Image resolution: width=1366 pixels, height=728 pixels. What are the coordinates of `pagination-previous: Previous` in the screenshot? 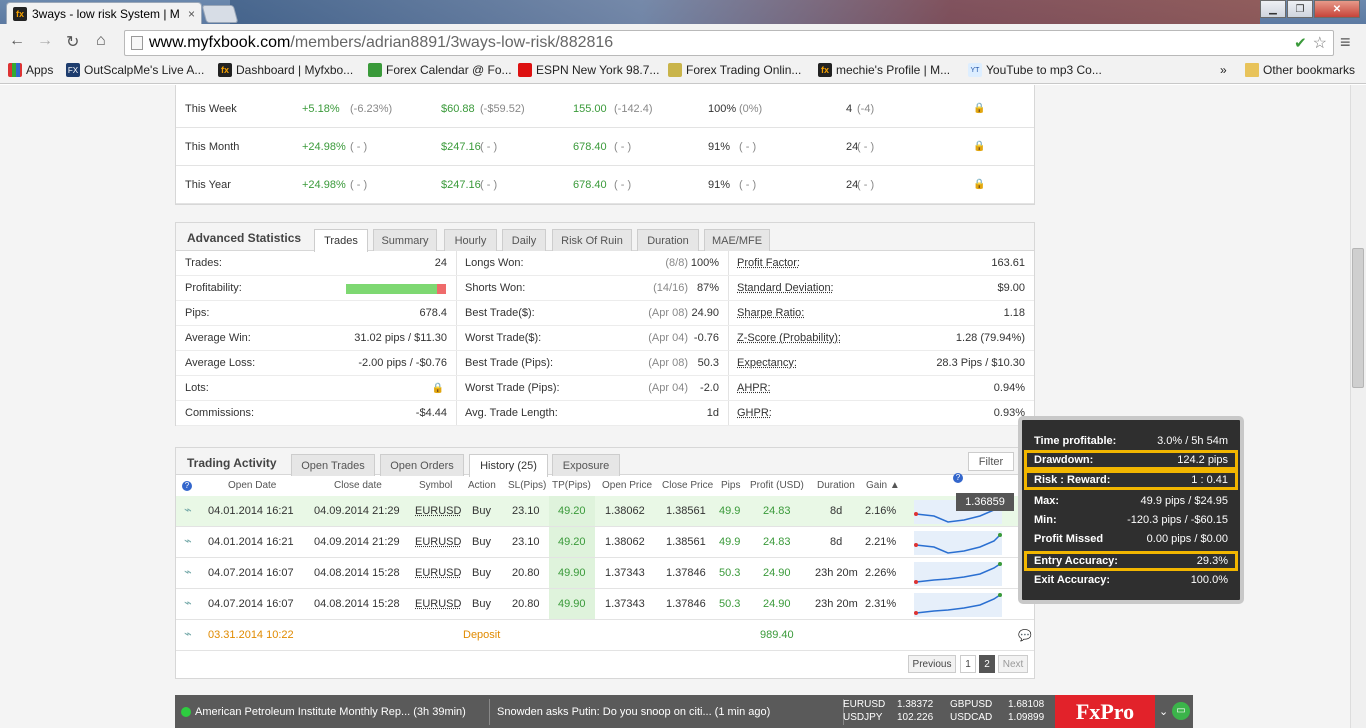 It's located at (932, 664).